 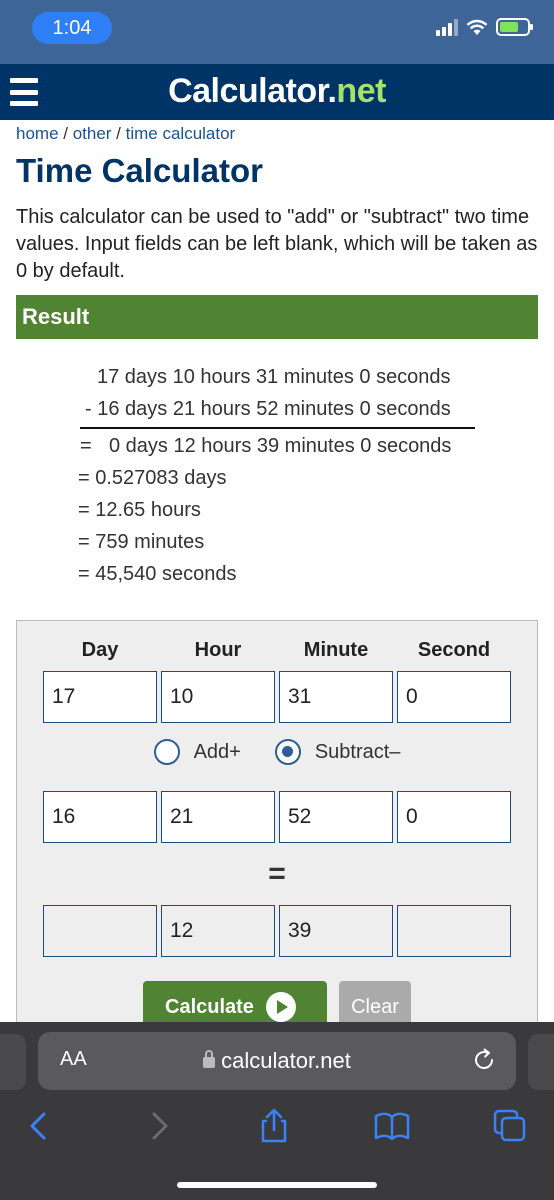 I want to click on column-header-hour: Hour, so click(x=218, y=650).